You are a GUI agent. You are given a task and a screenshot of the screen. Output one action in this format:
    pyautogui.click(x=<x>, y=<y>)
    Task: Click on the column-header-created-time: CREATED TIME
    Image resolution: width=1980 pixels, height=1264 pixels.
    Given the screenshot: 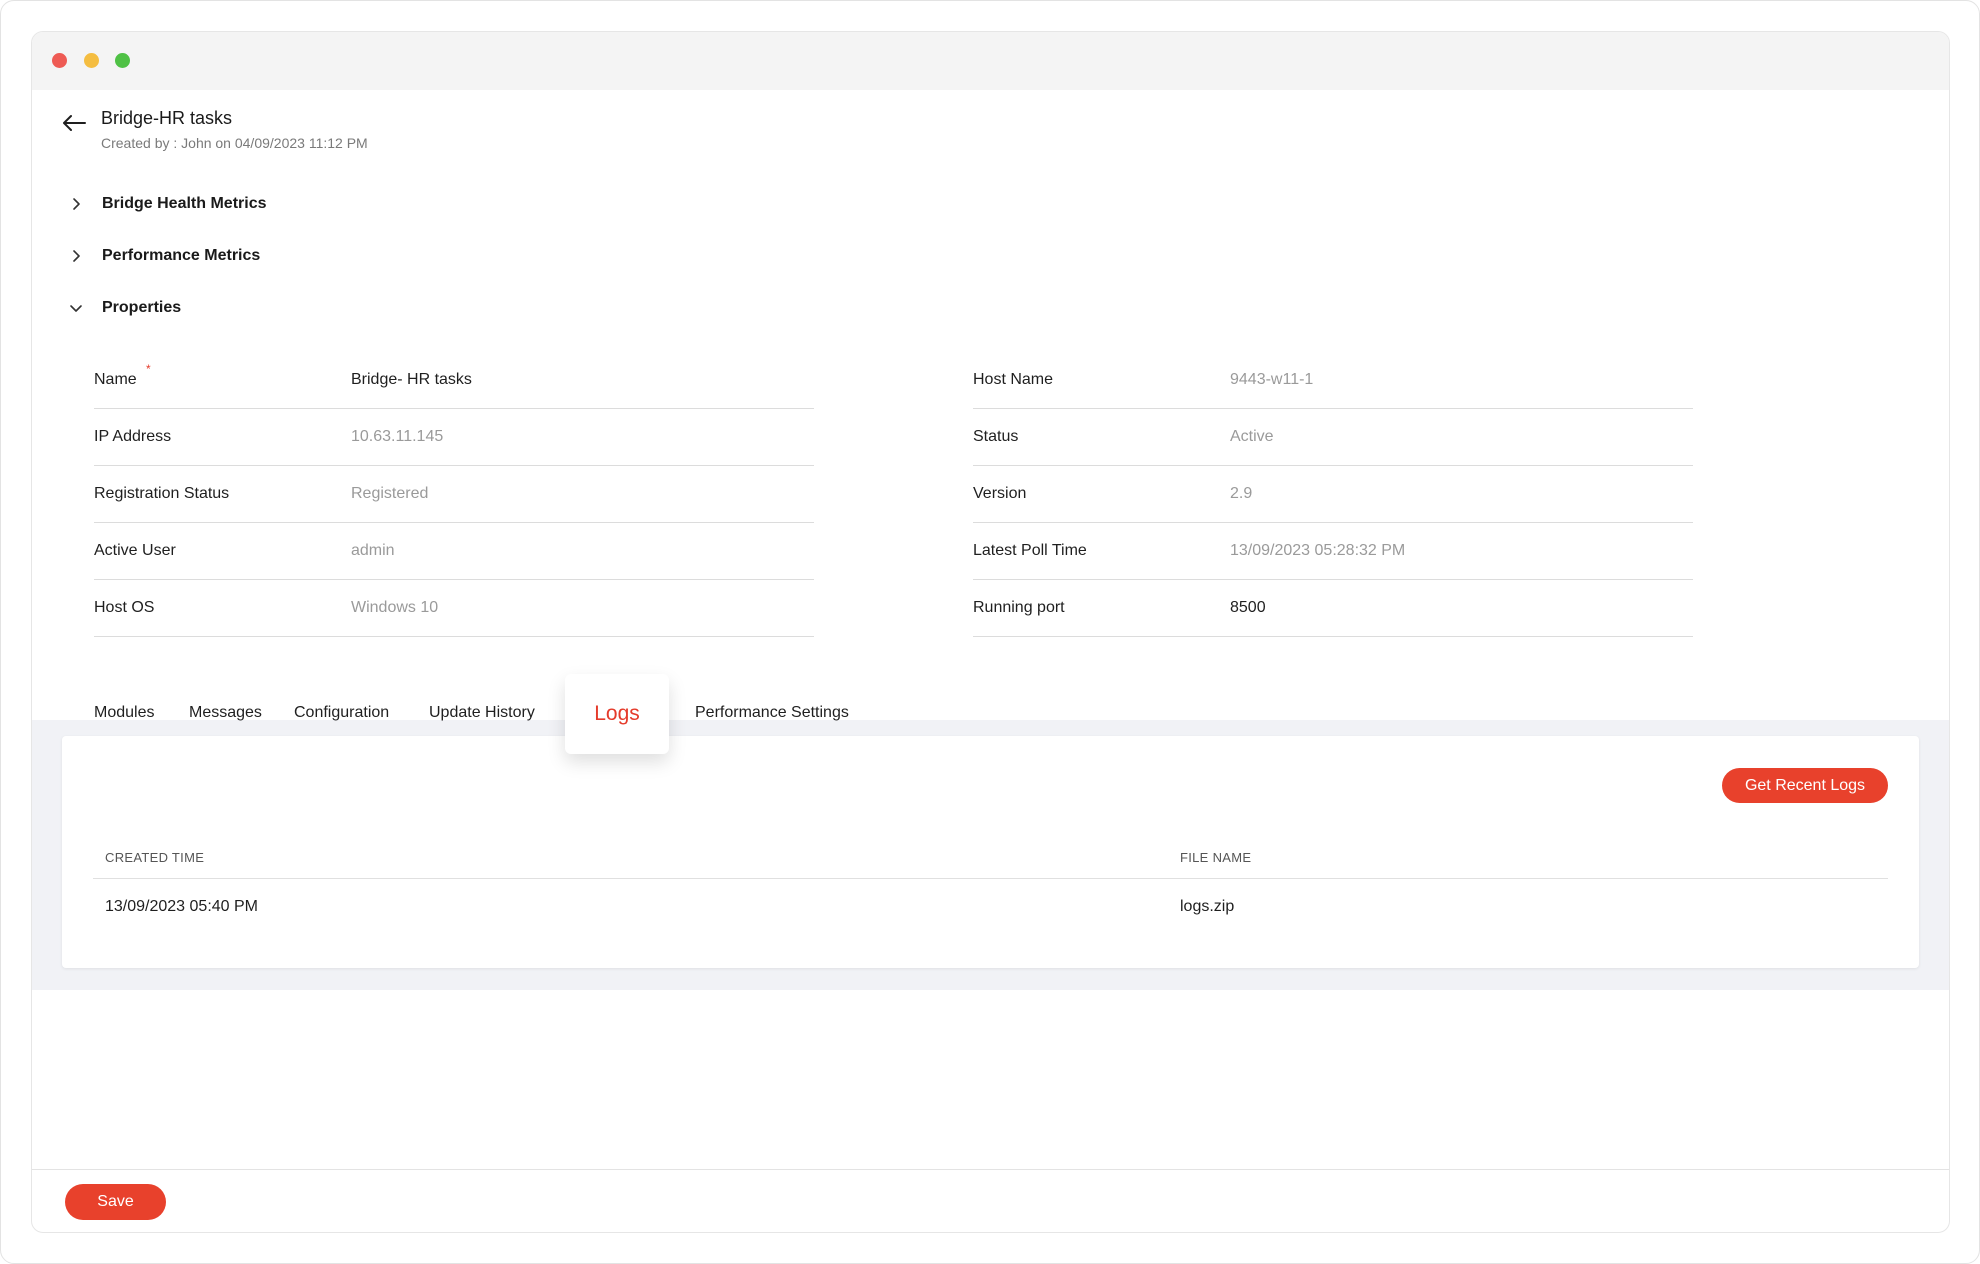 What is the action you would take?
    pyautogui.click(x=154, y=857)
    